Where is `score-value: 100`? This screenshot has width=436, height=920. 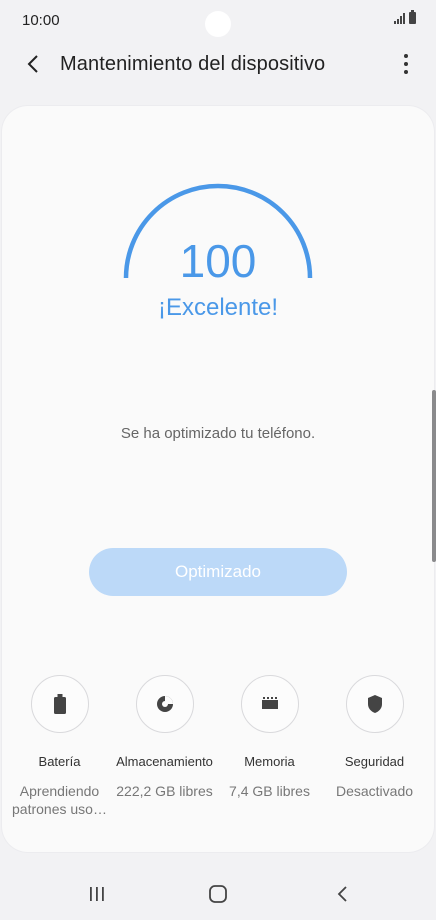
score-value: 100 is located at coordinates (218, 261).